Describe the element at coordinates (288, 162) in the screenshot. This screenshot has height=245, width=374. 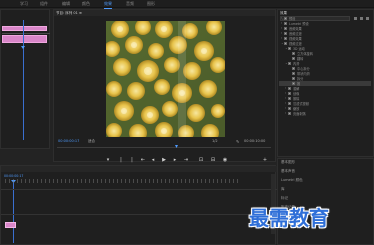
I see `panel-item-essential-graphics: 基本图形` at that location.